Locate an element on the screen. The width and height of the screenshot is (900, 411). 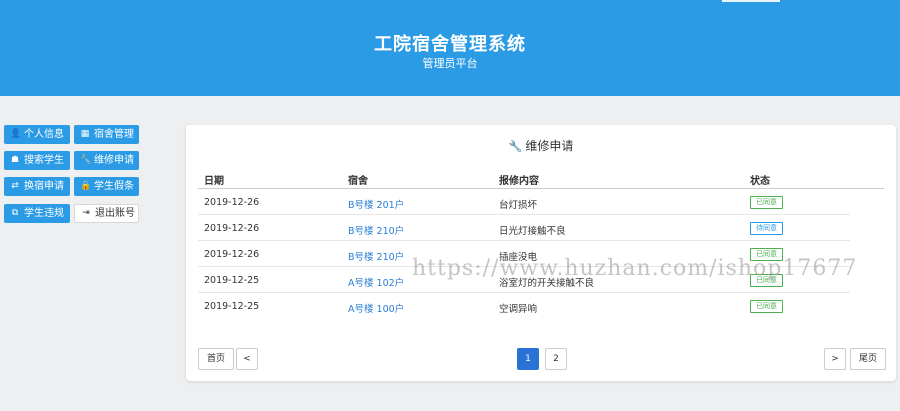
user-icon: 👤 is located at coordinates (16, 134).